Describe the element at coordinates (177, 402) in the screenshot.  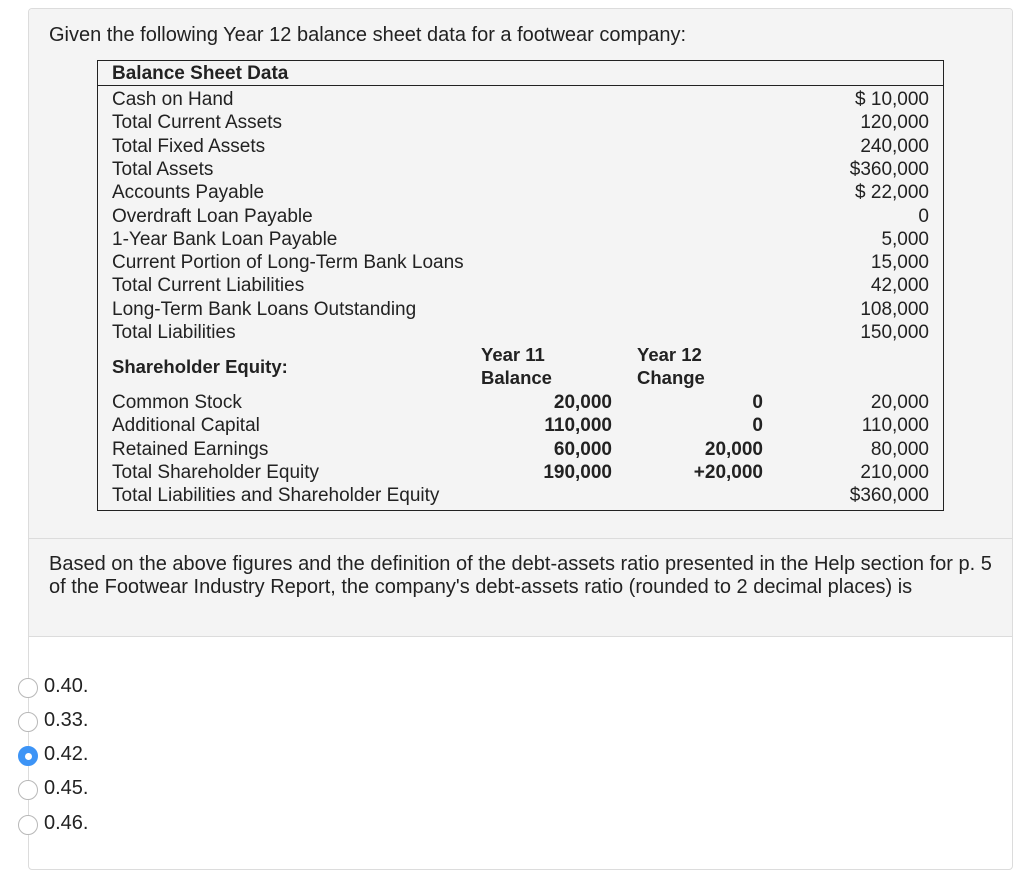
I see `row-label: Common Stock` at that location.